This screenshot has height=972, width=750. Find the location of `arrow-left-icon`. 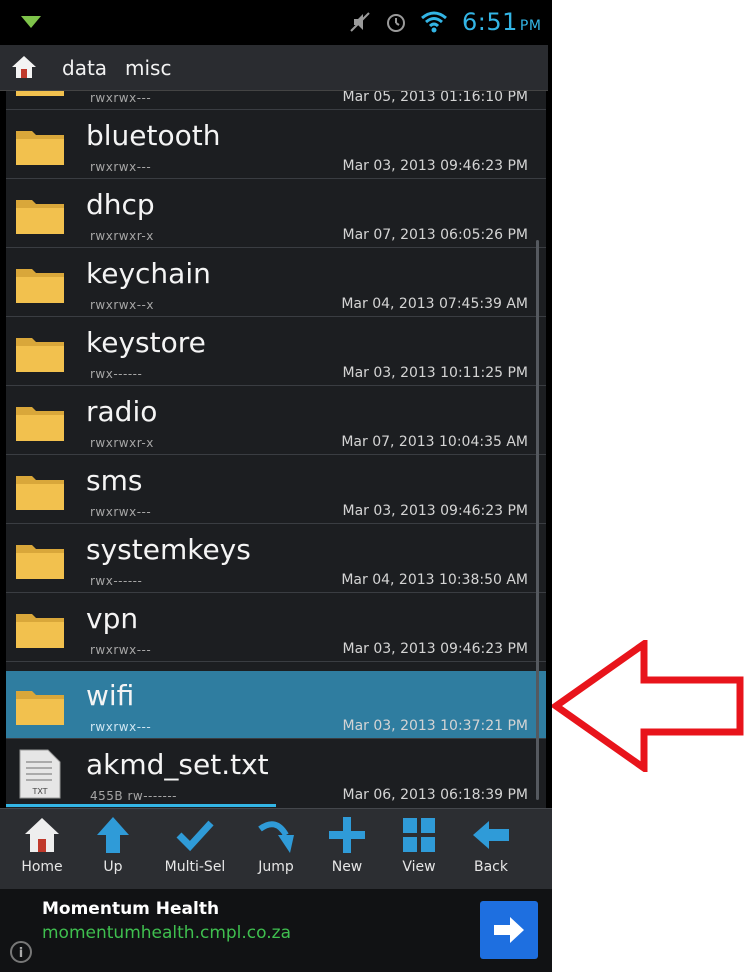

arrow-left-icon is located at coordinates (491, 835).